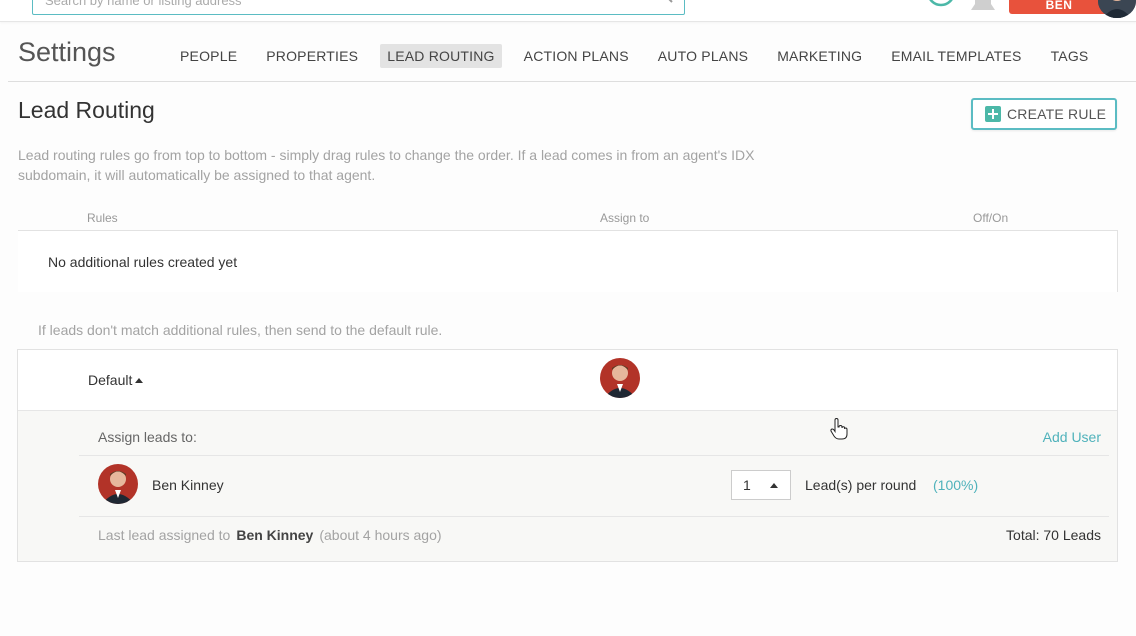  I want to click on search-input: Search by name or listing address, so click(358, 7).